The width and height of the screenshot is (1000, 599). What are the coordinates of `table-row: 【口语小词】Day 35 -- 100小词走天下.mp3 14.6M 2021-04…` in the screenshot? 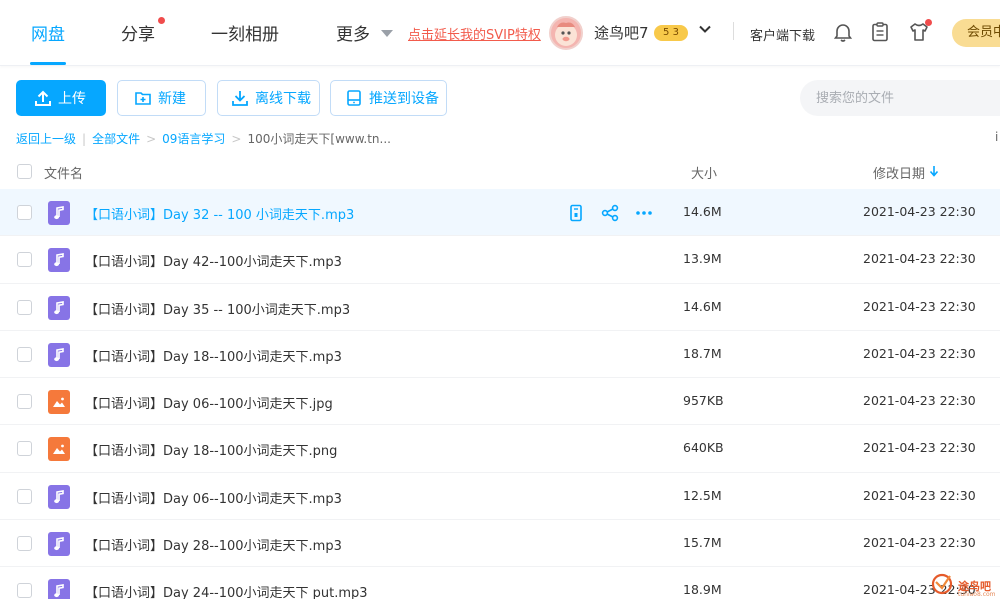 It's located at (500, 307).